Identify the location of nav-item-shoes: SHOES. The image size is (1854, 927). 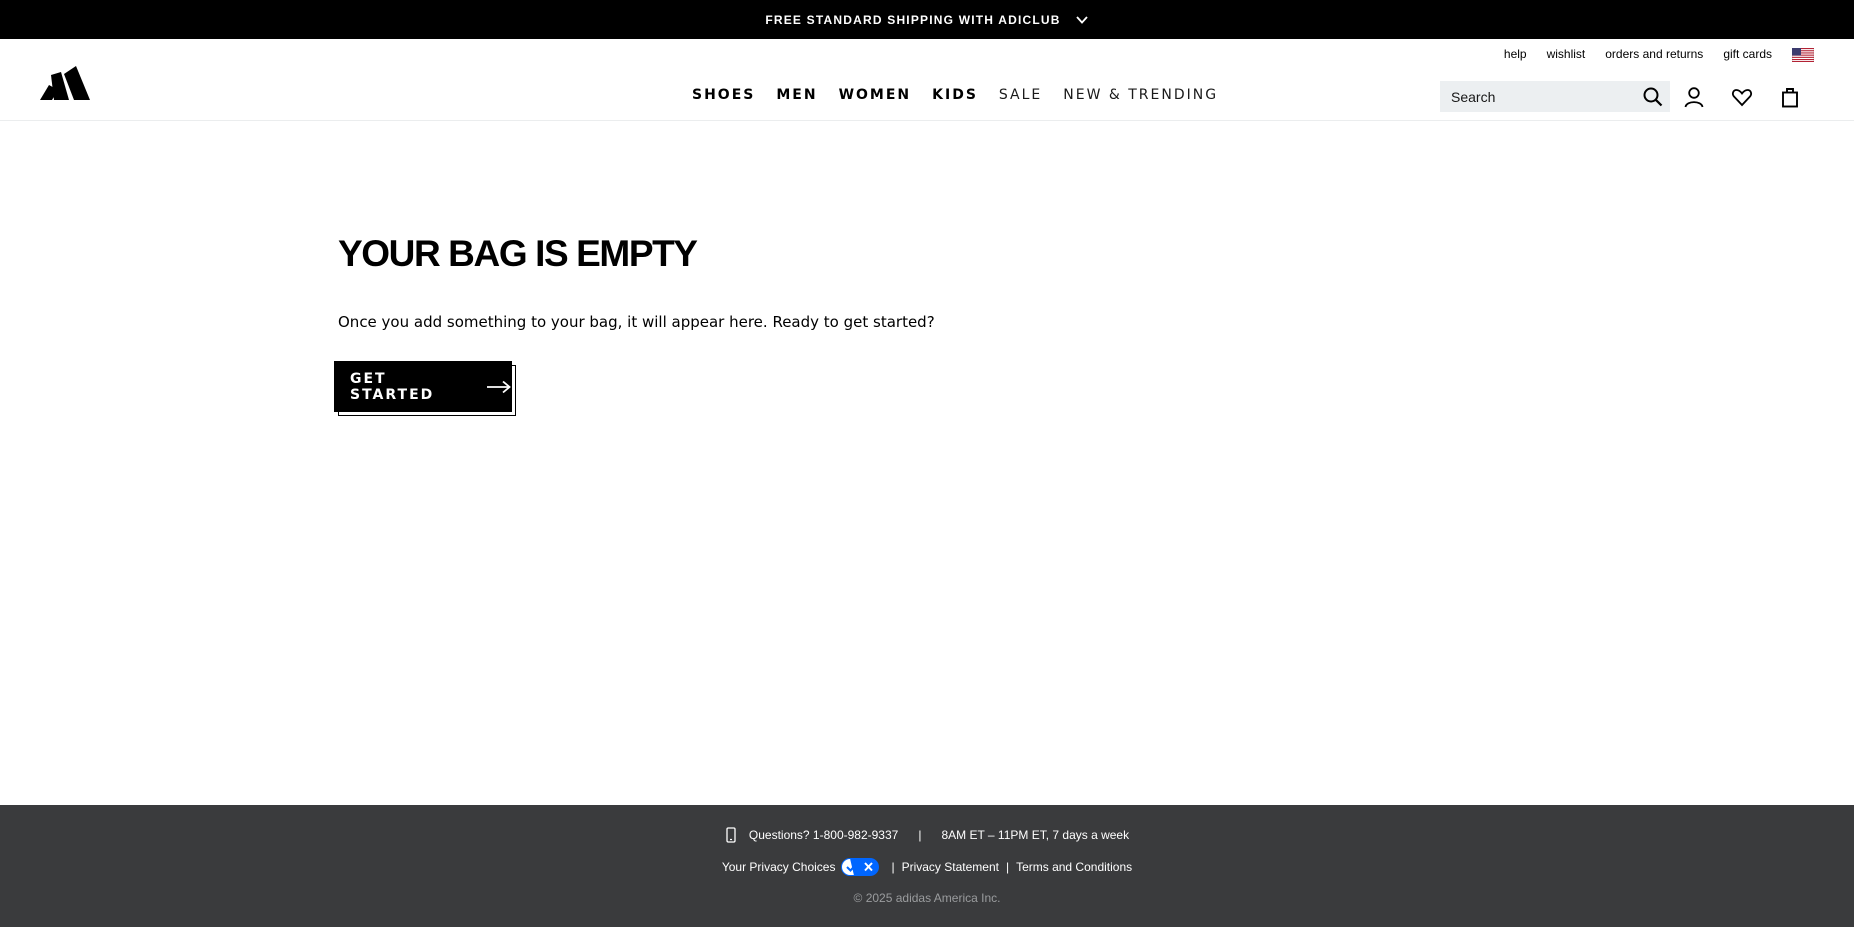
(723, 95).